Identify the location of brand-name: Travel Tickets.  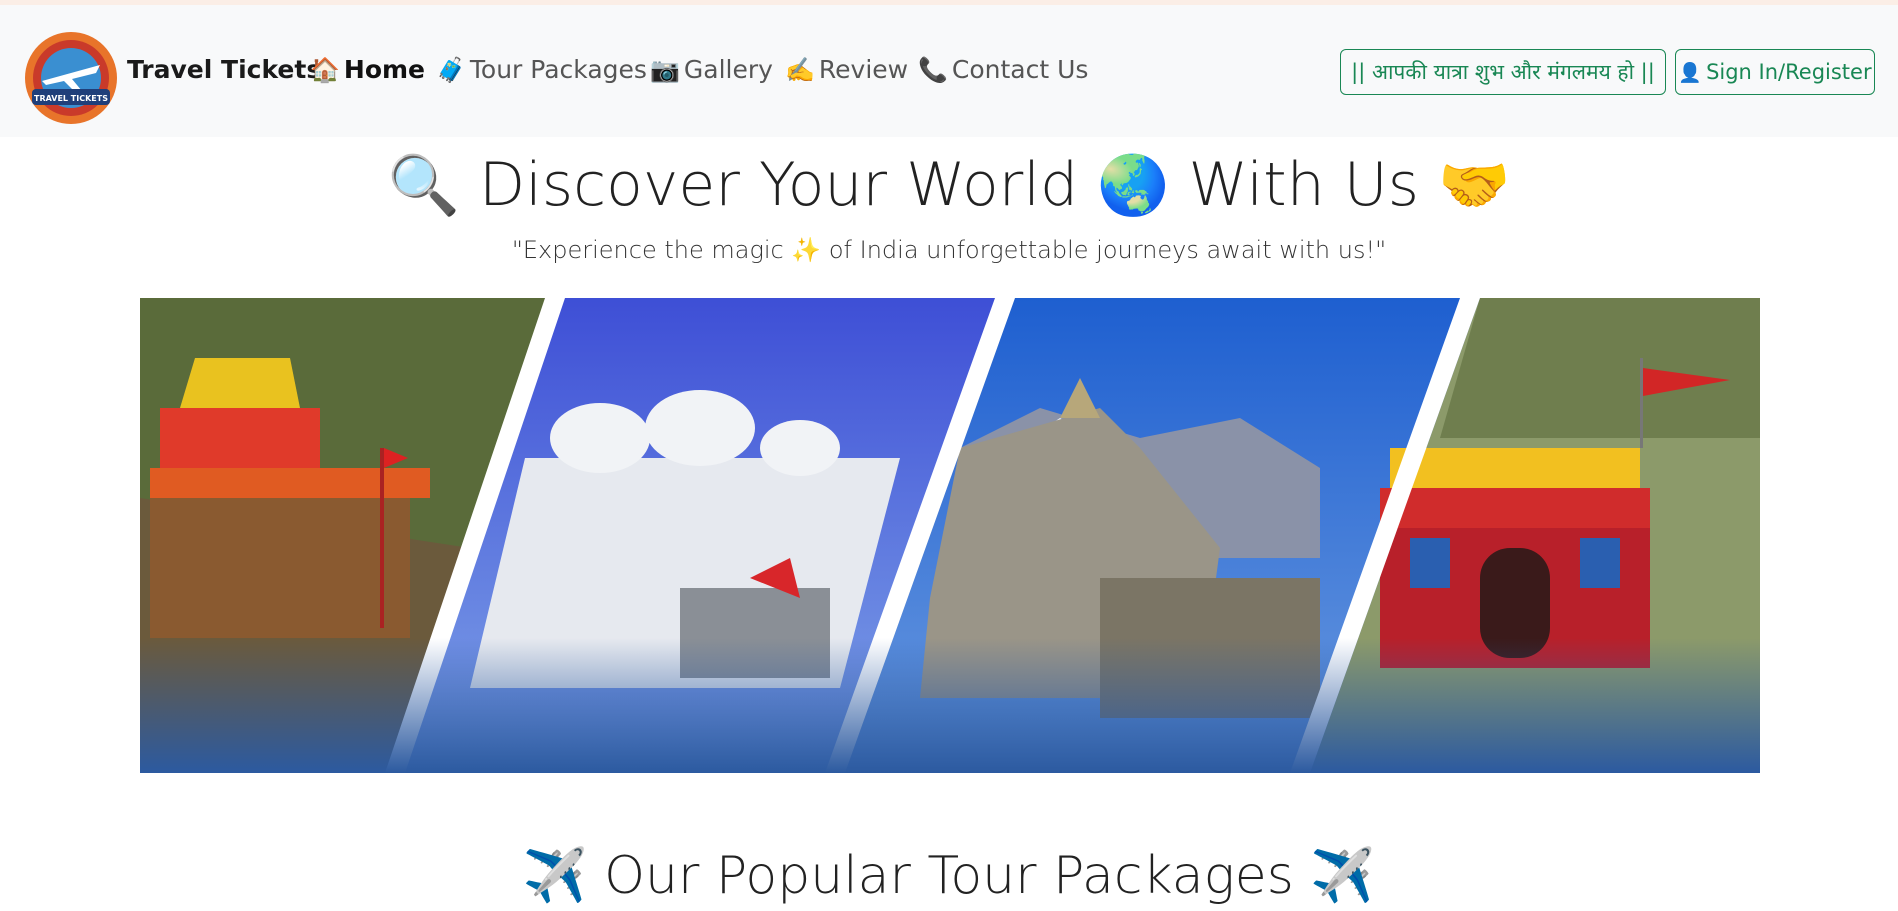
(224, 69).